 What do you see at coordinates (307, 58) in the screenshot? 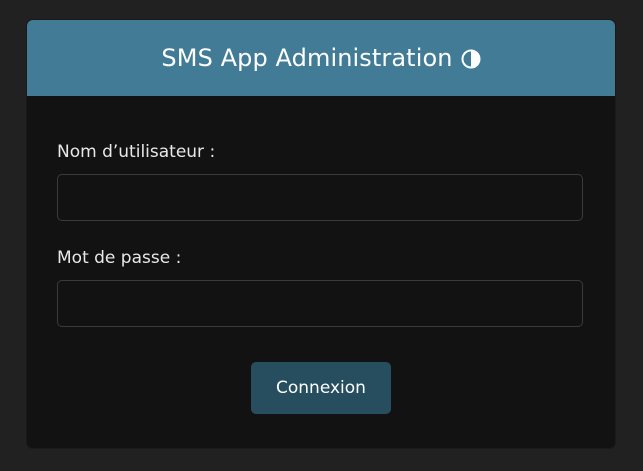
I see `app-title: SMS App Administration` at bounding box center [307, 58].